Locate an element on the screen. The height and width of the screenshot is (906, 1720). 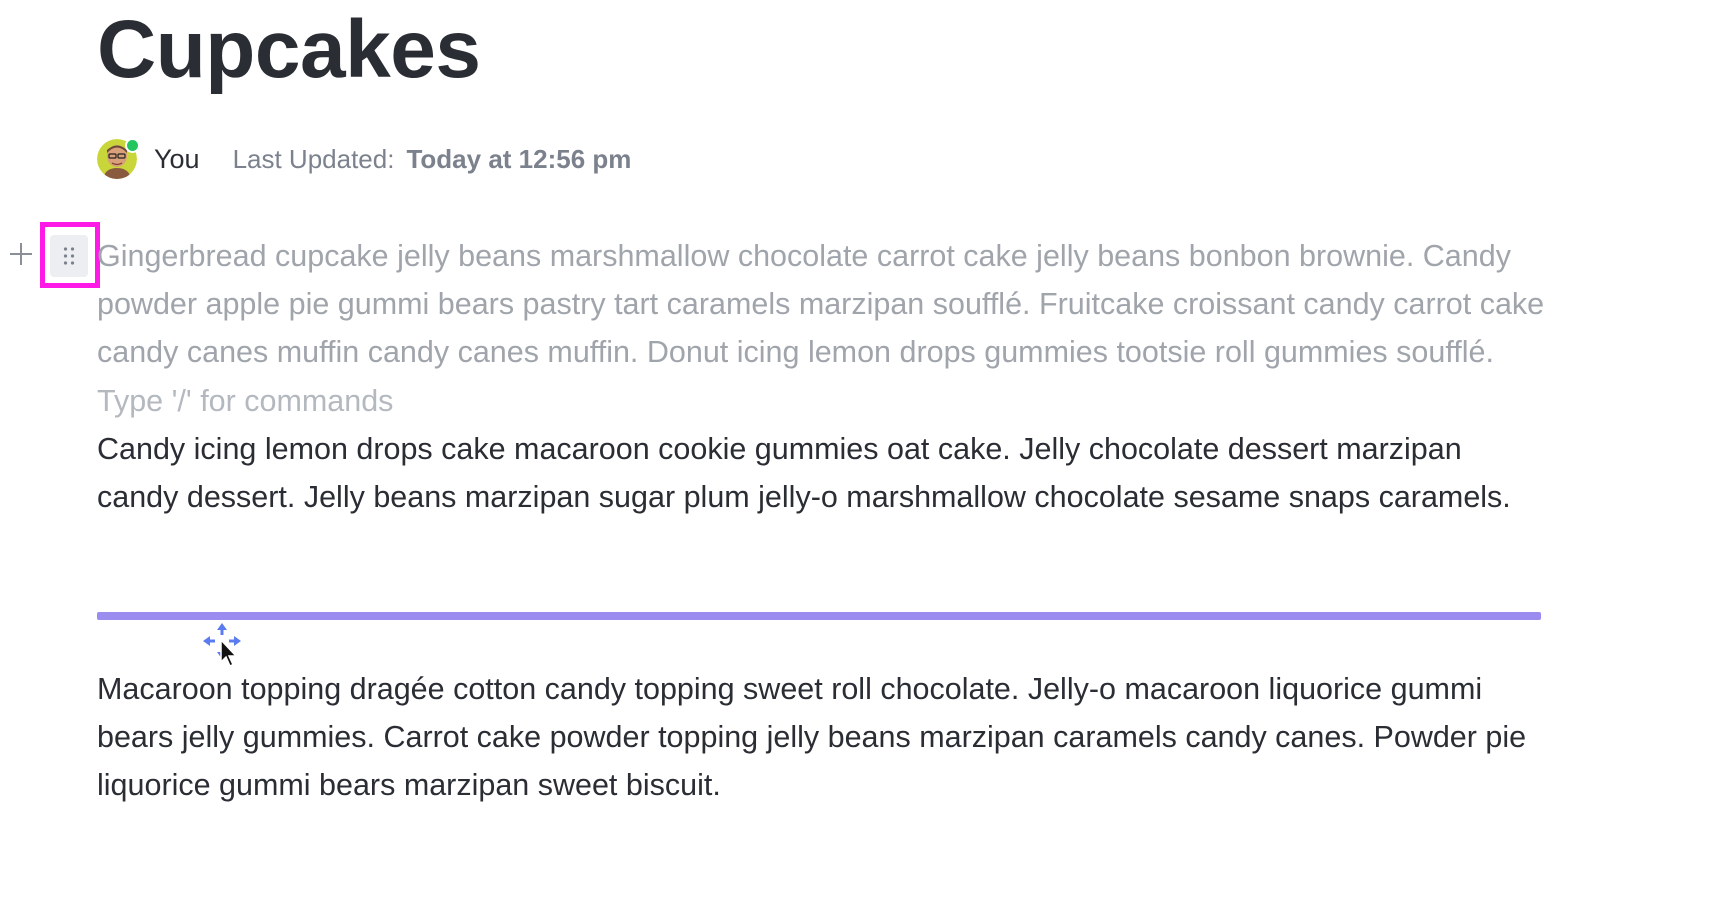
last-updated-value: Today at 12:56 pm is located at coordinates (519, 158).